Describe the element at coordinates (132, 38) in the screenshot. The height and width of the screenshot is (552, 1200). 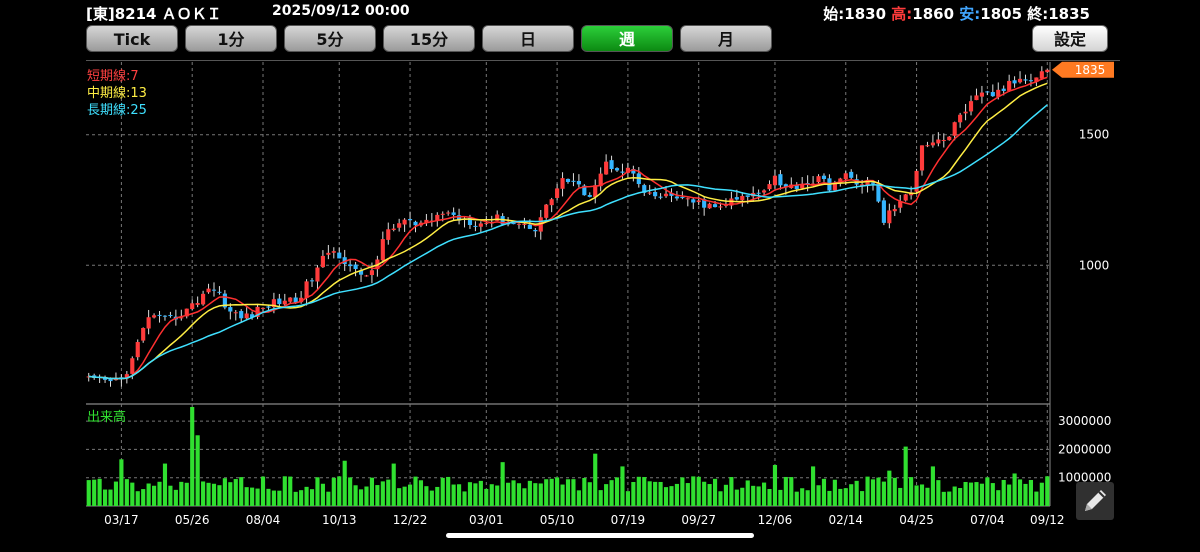
I see `tab-tick: Tick` at that location.